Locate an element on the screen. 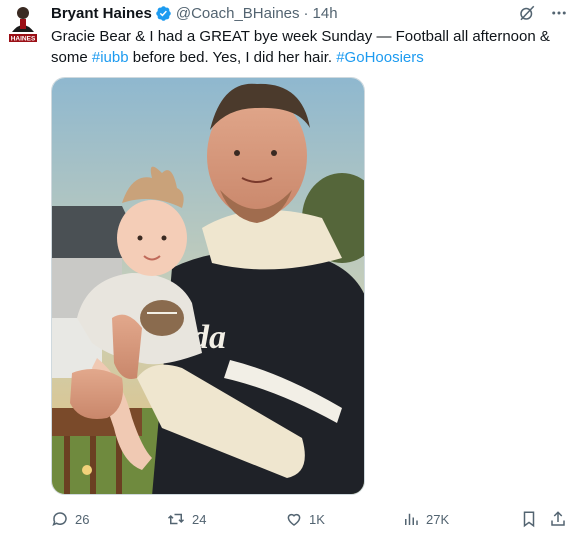 This screenshot has height=539, width=578. reply-button: 26 is located at coordinates (70, 519).